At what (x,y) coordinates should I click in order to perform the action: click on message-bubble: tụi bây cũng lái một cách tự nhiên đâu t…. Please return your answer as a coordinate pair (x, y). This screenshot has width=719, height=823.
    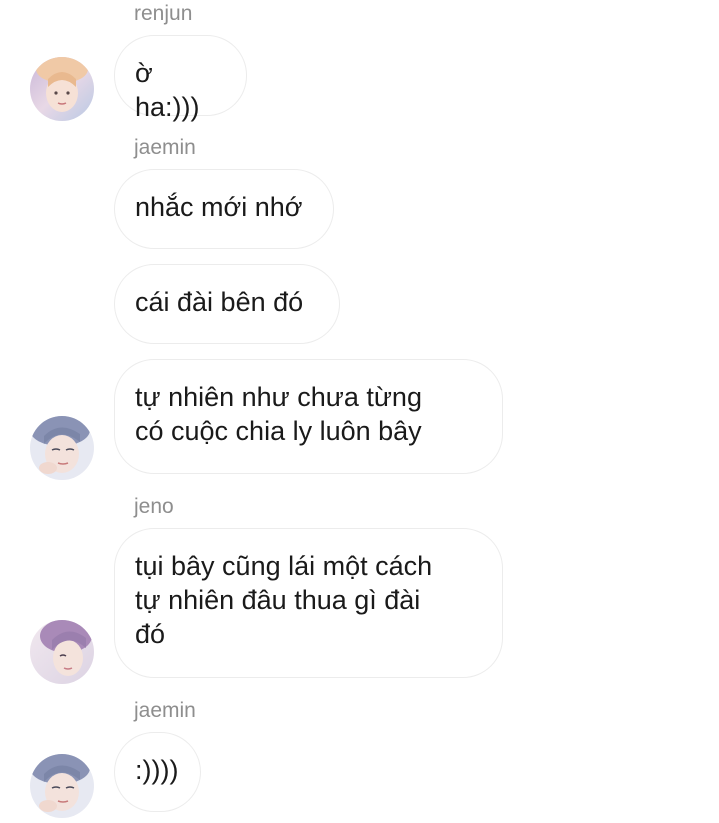
    Looking at the image, I should click on (308, 603).